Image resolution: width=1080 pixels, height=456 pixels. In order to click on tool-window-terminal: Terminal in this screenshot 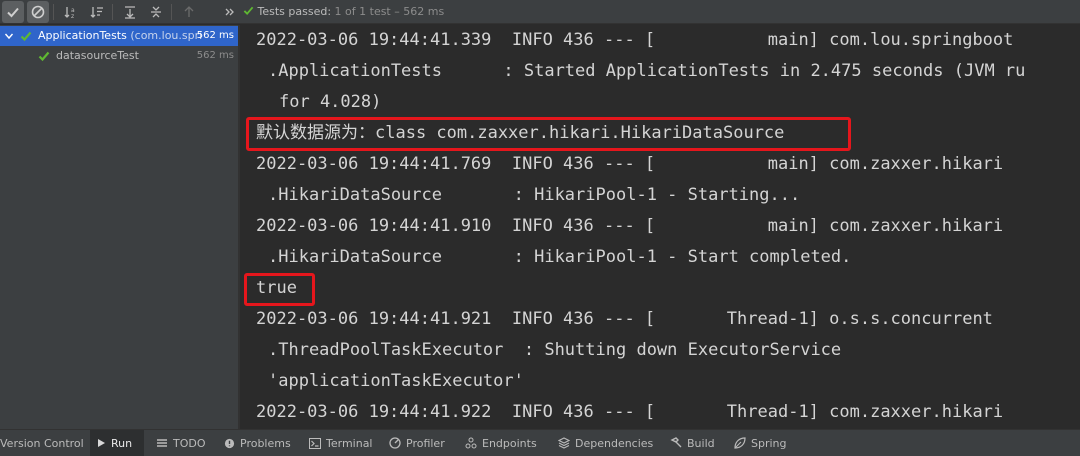, I will do `click(341, 443)`.